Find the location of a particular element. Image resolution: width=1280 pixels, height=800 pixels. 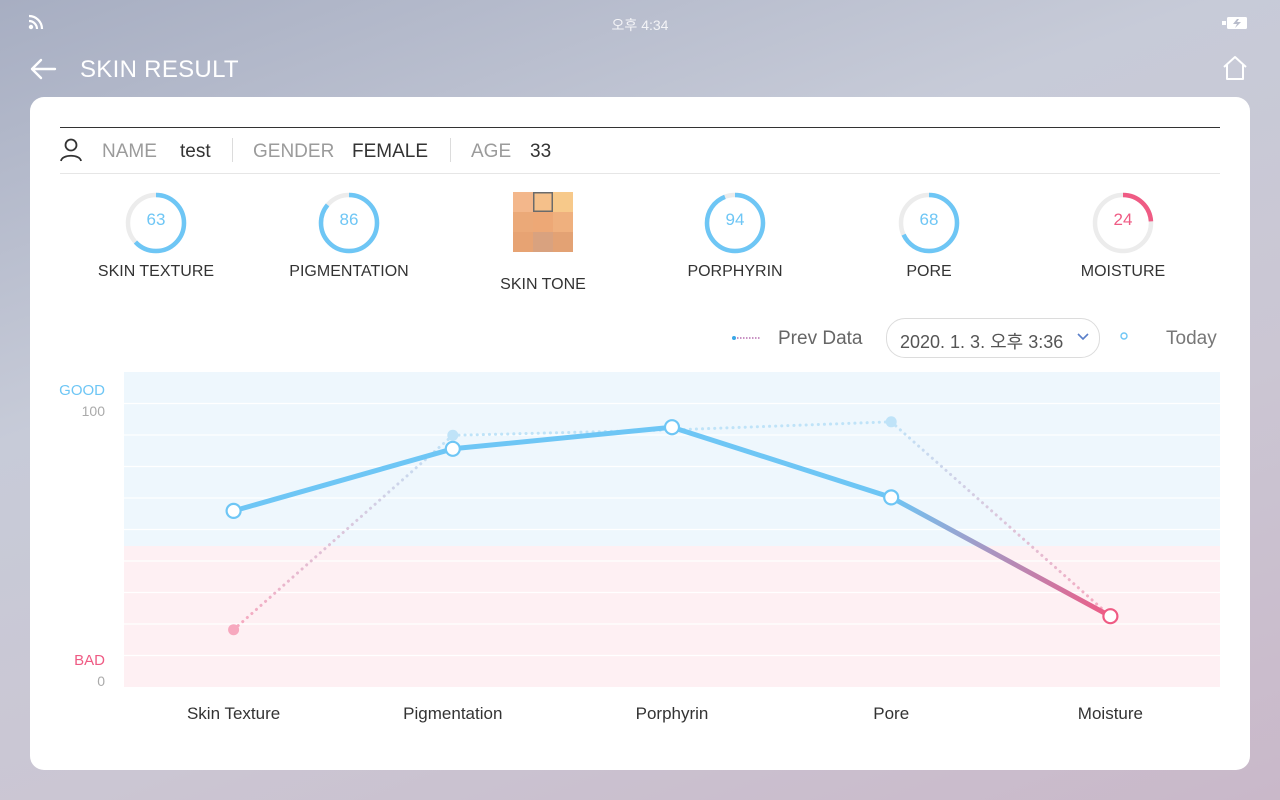

page-title: SKIN RESULT is located at coordinates (159, 69).